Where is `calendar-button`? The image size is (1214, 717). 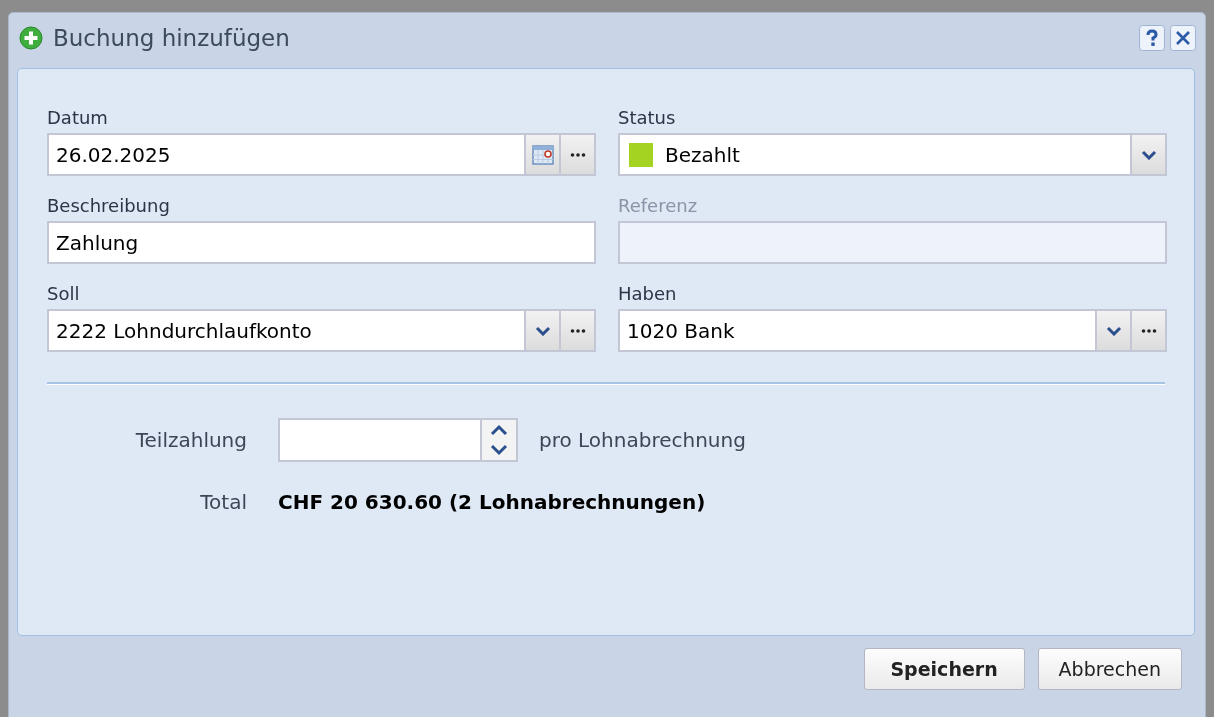
calendar-button is located at coordinates (541, 154).